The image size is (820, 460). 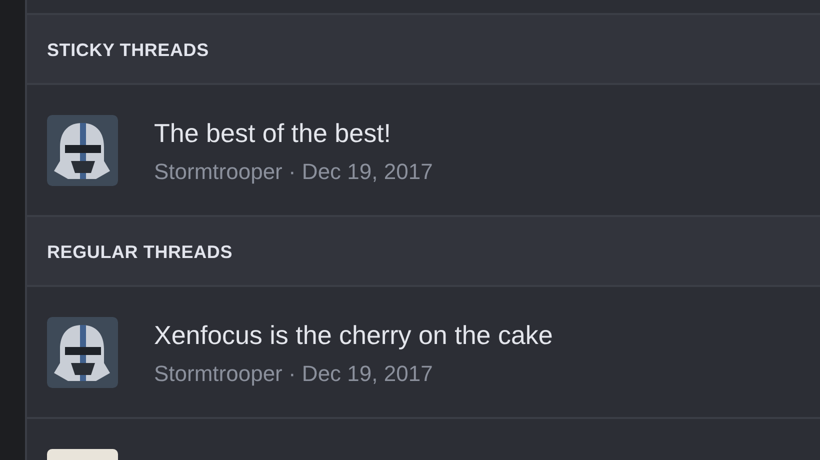 I want to click on thread-title-link: The best of the best!, so click(x=293, y=133).